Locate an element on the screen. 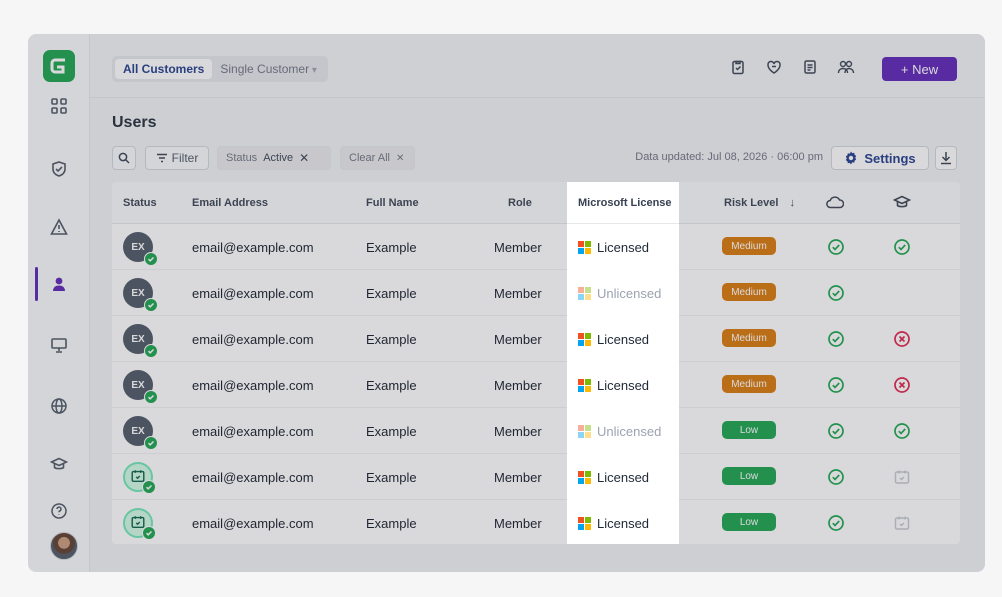 The image size is (1002, 597). users-icon is located at coordinates (59, 284).